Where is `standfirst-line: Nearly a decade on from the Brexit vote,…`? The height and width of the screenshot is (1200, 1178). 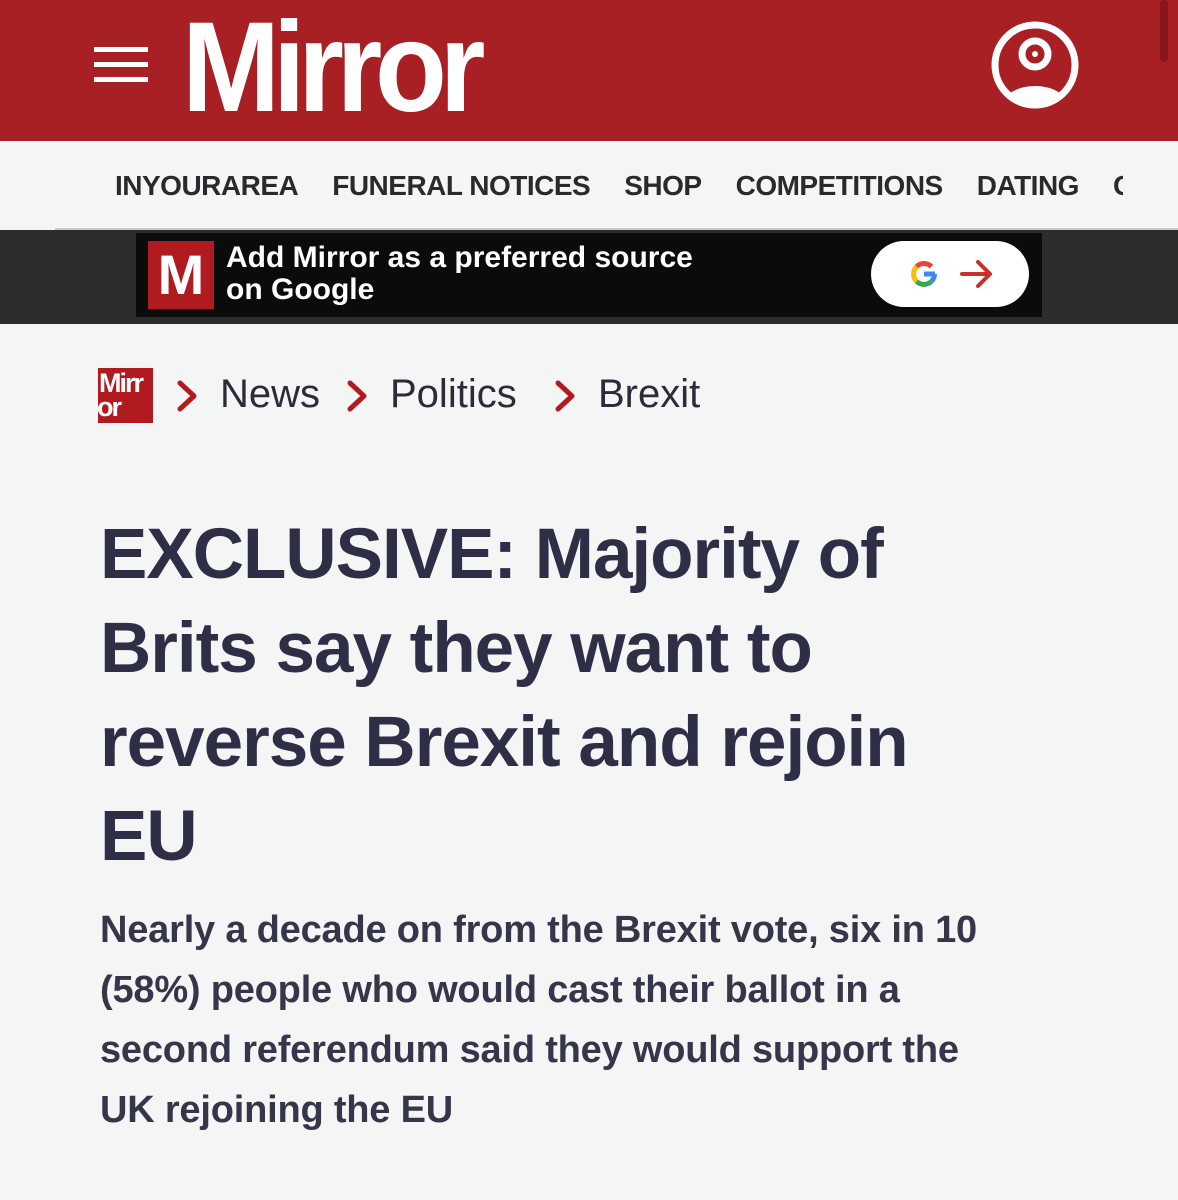 standfirst-line: Nearly a decade on from the Brexit vote,… is located at coordinates (538, 930).